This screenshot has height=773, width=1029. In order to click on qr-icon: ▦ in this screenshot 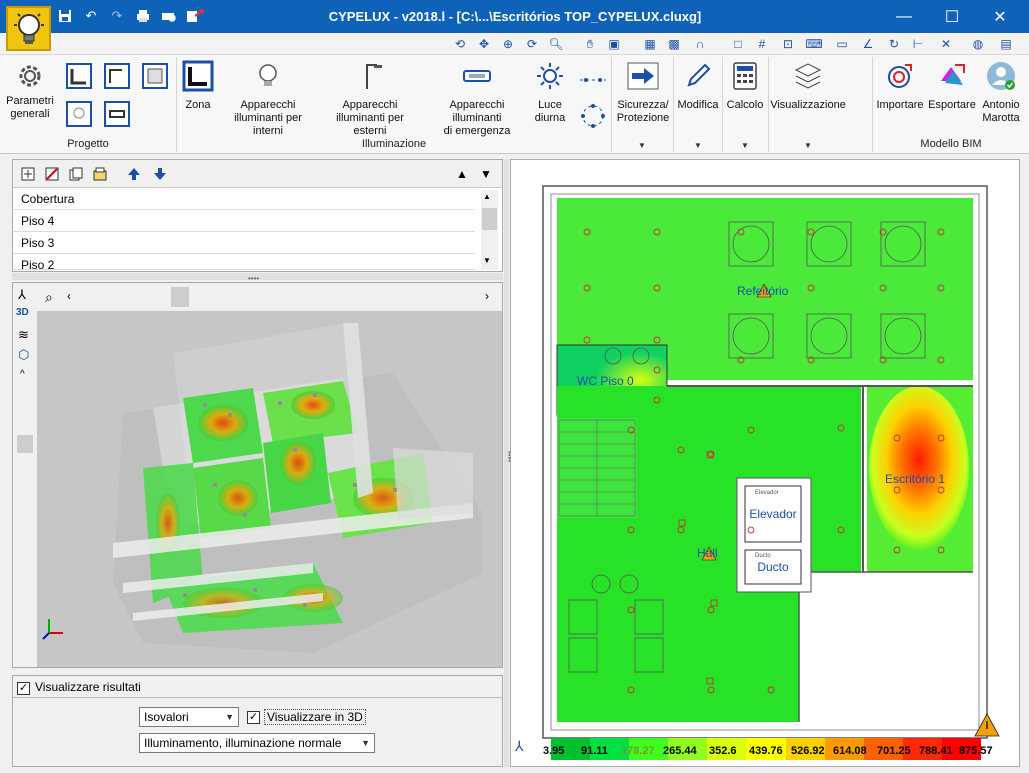, I will do `click(650, 44)`.